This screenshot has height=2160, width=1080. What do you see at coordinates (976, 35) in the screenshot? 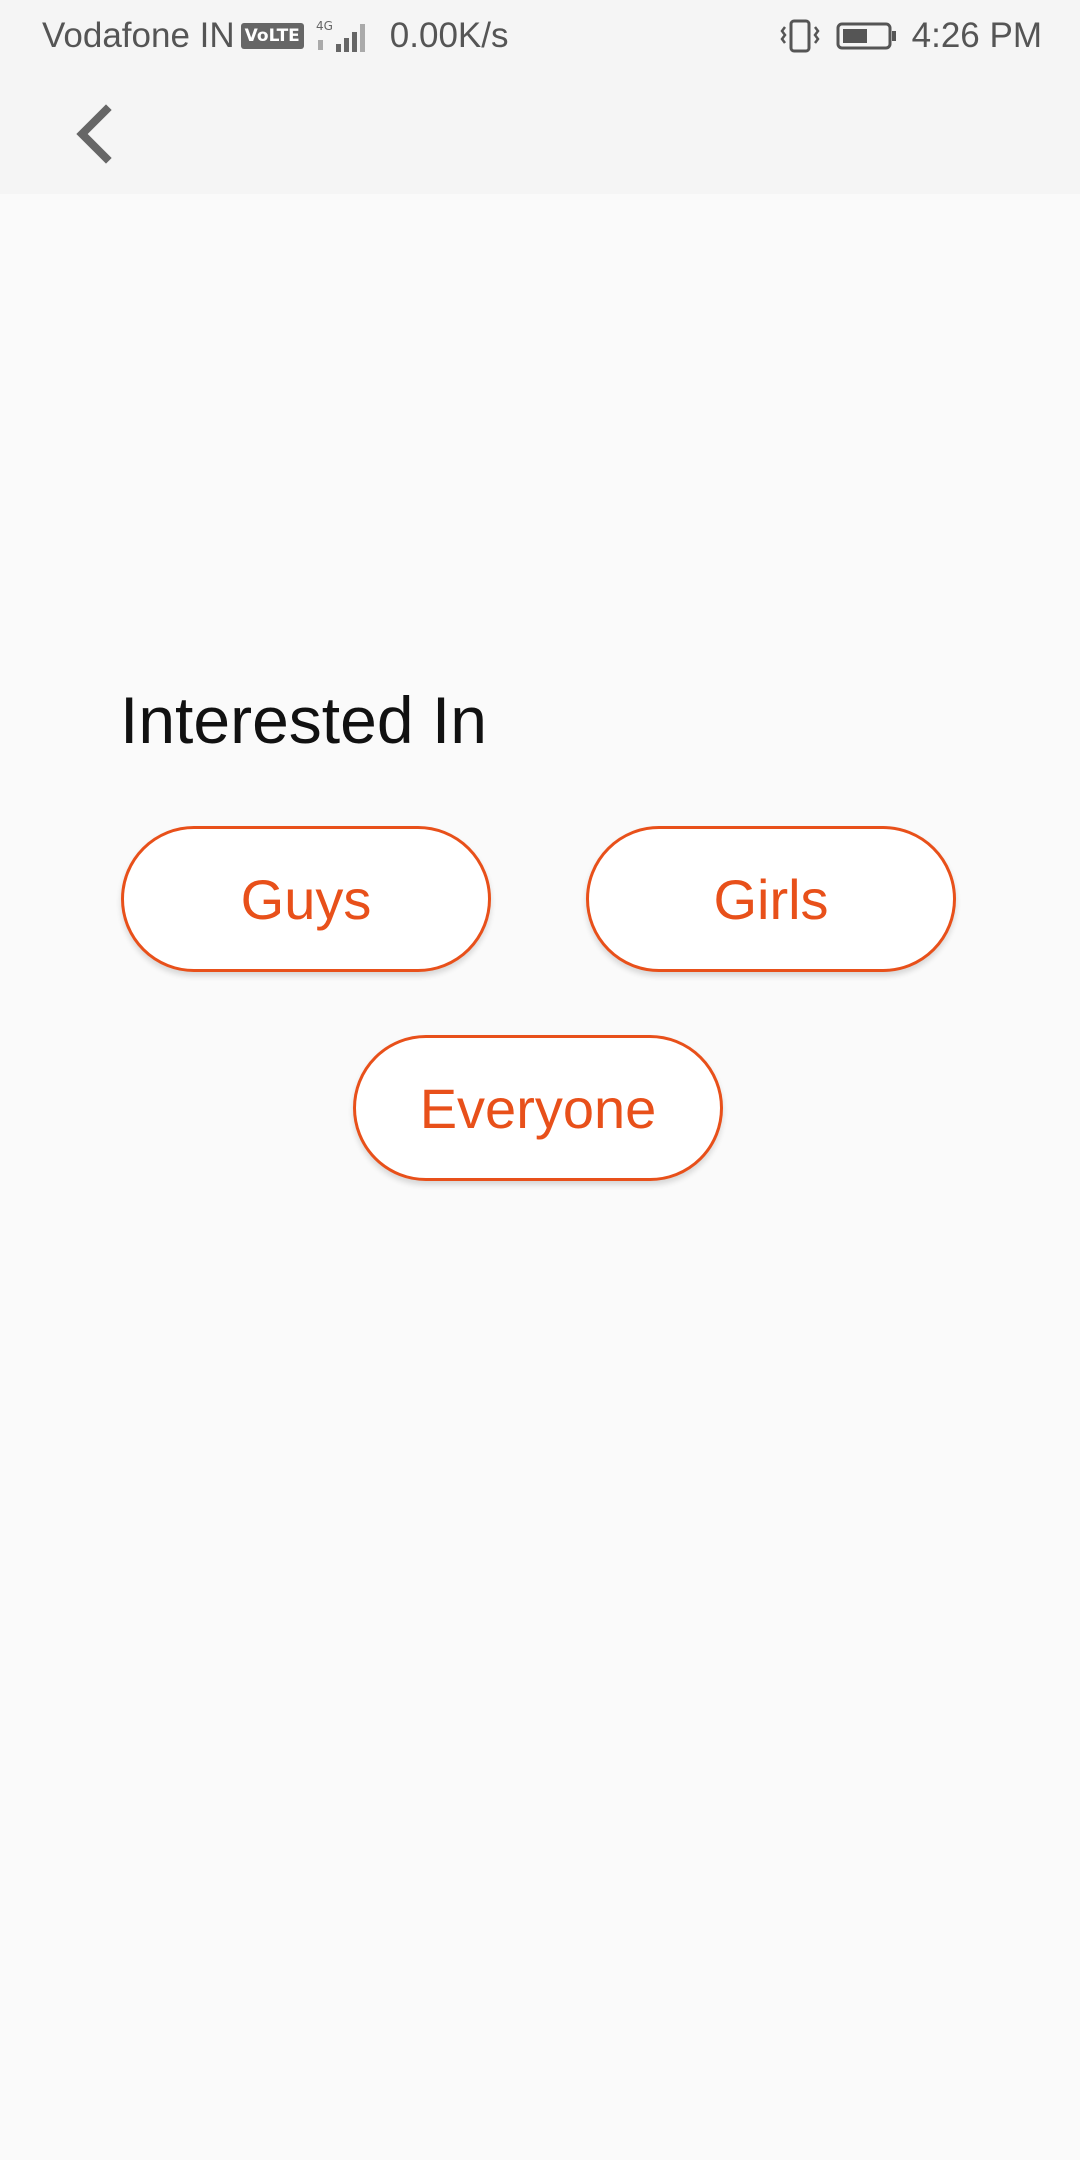
I see `clock: 4:26 PM` at bounding box center [976, 35].